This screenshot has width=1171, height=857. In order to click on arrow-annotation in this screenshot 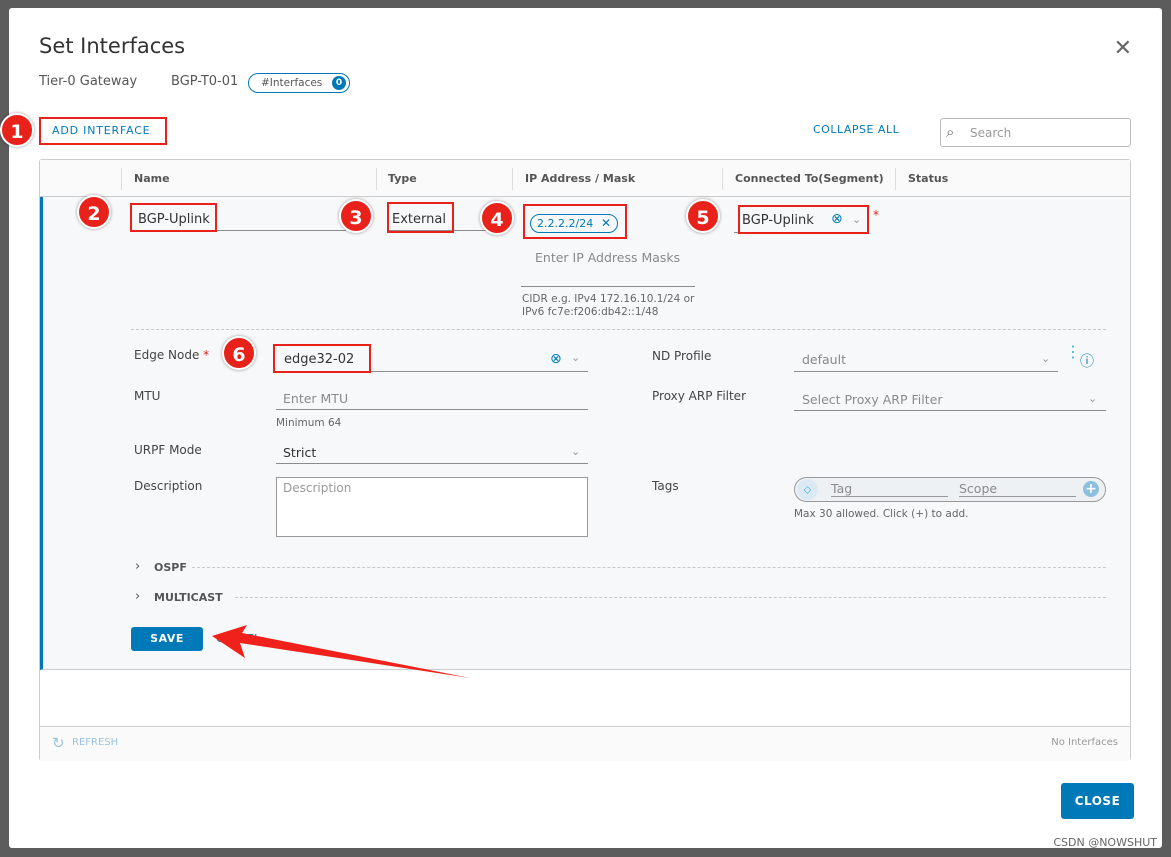, I will do `click(341, 651)`.